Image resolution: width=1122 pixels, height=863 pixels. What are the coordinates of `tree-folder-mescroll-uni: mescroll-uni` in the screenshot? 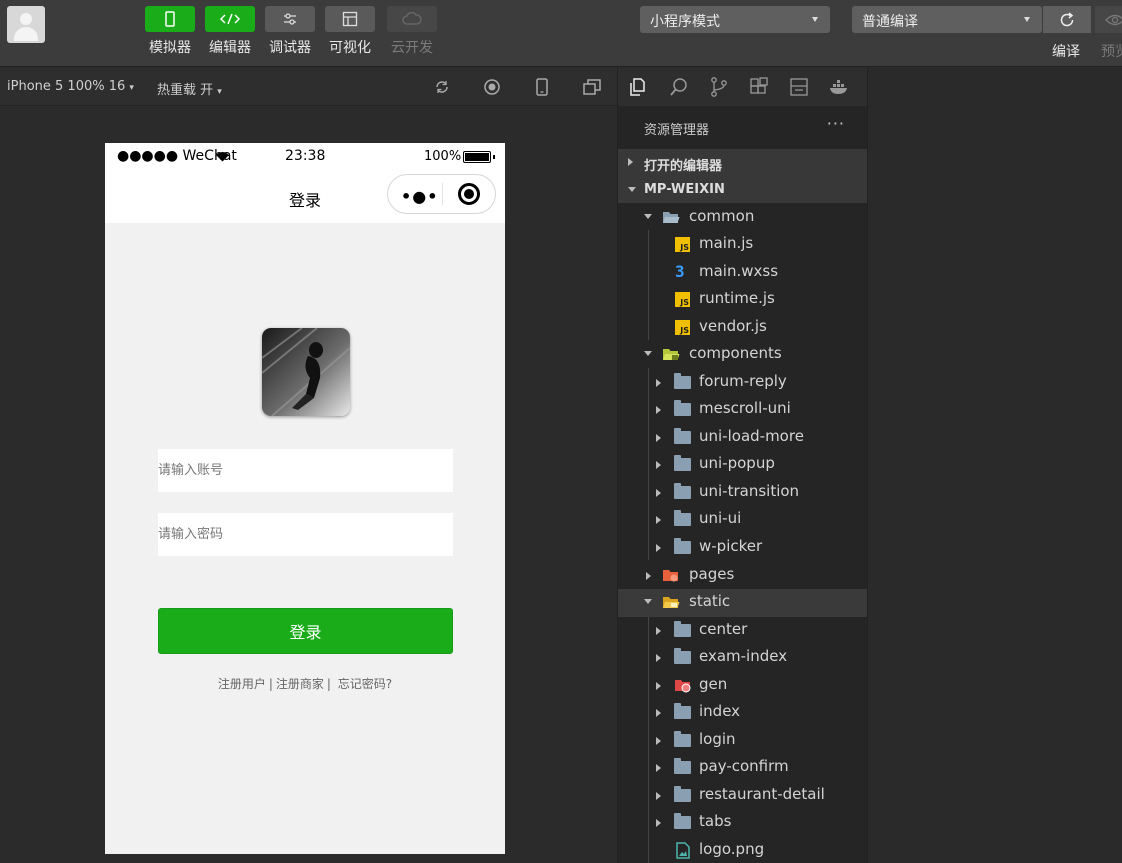 It's located at (743, 410).